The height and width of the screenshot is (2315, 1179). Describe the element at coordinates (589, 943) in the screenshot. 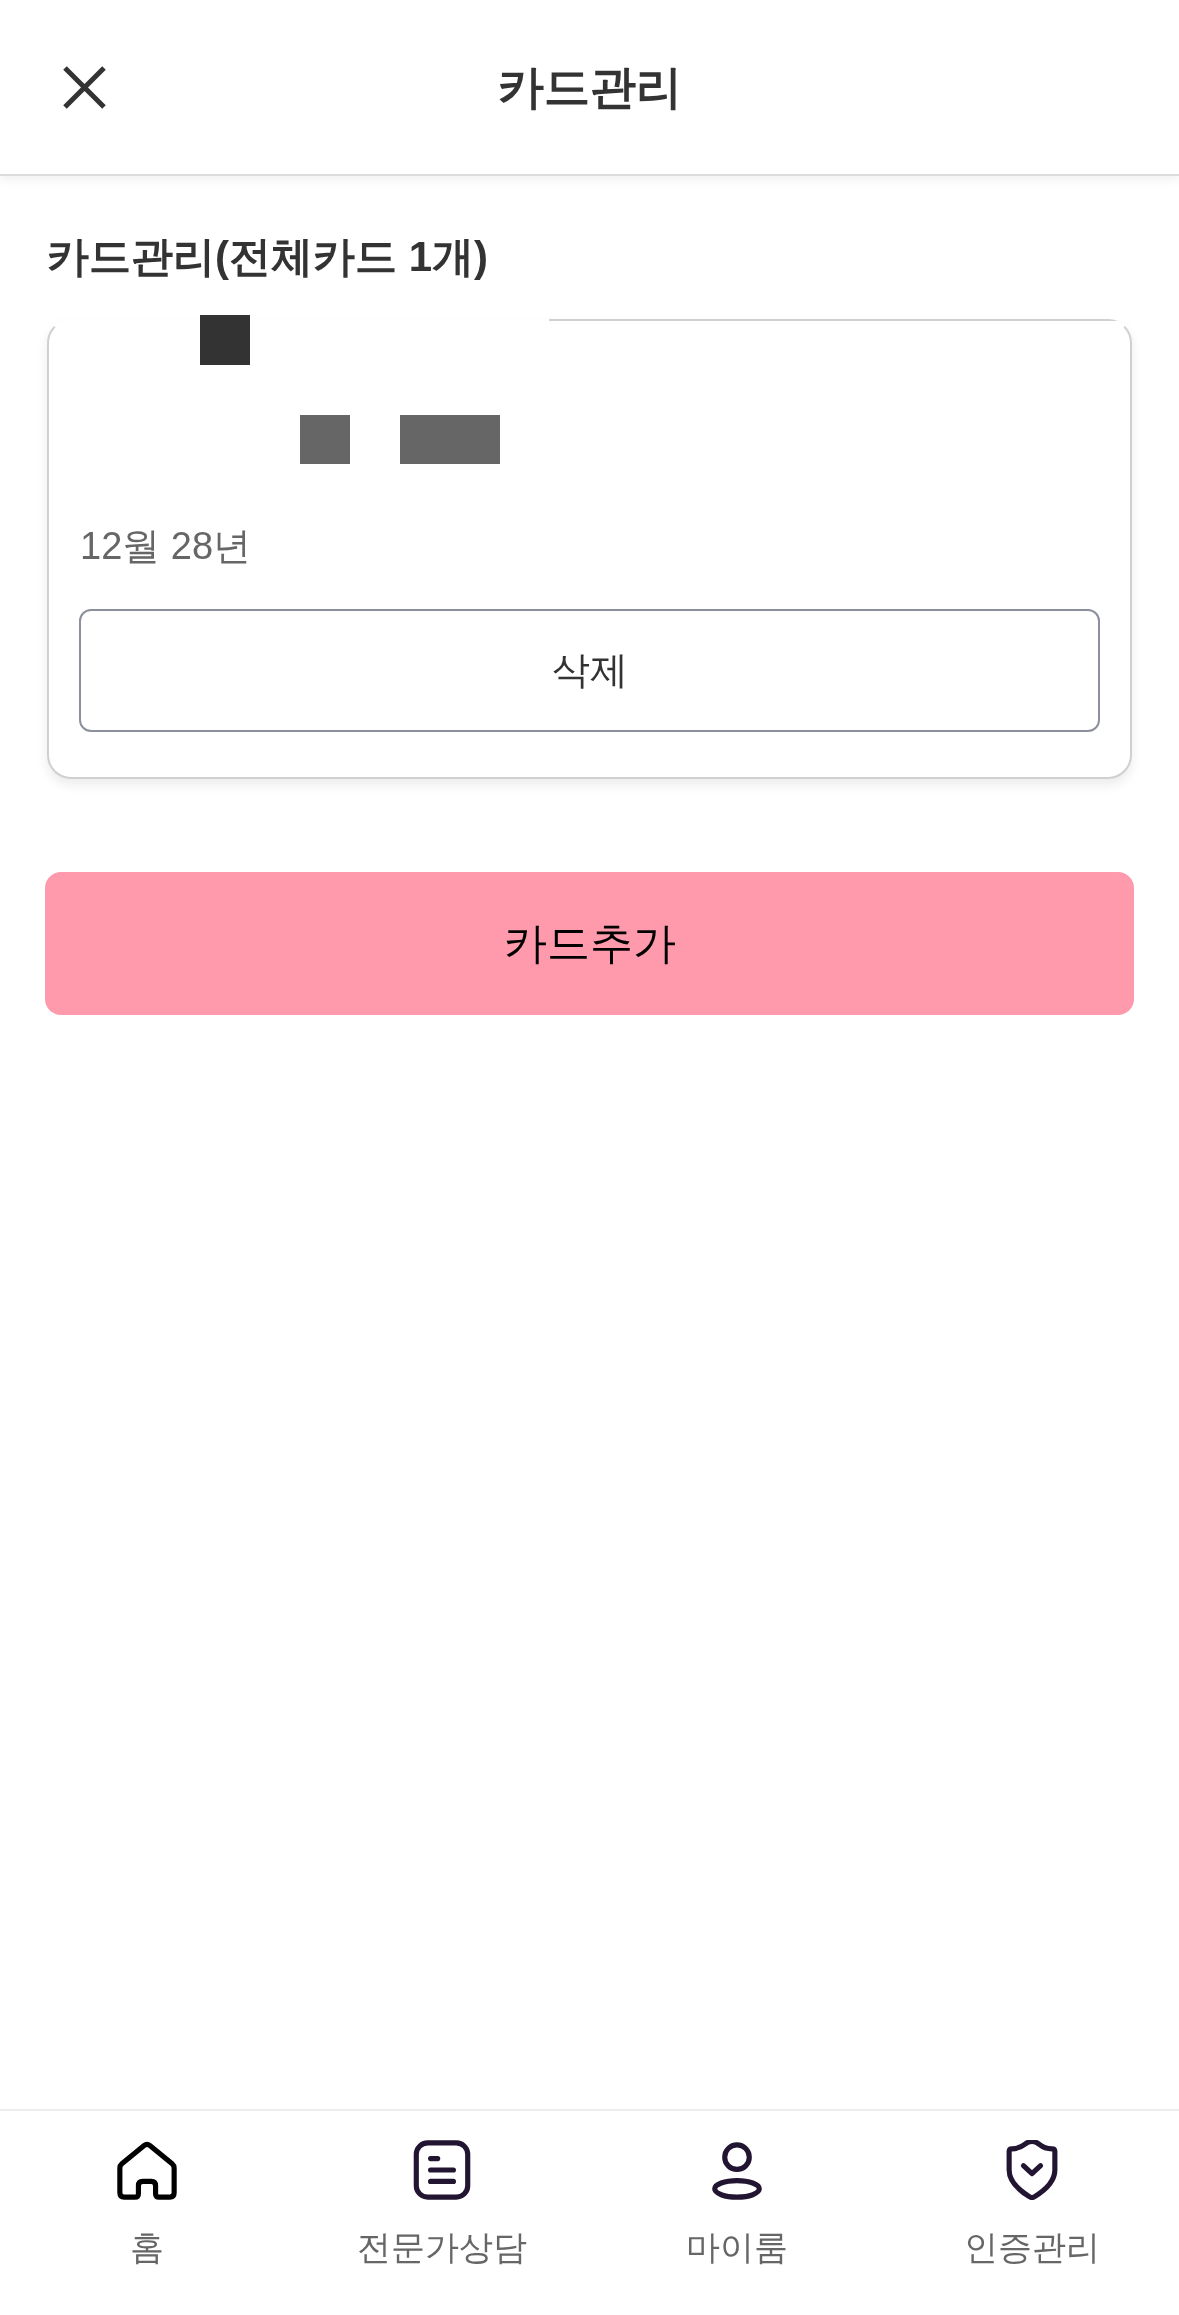

I see `add-card-button: 카드추가` at that location.